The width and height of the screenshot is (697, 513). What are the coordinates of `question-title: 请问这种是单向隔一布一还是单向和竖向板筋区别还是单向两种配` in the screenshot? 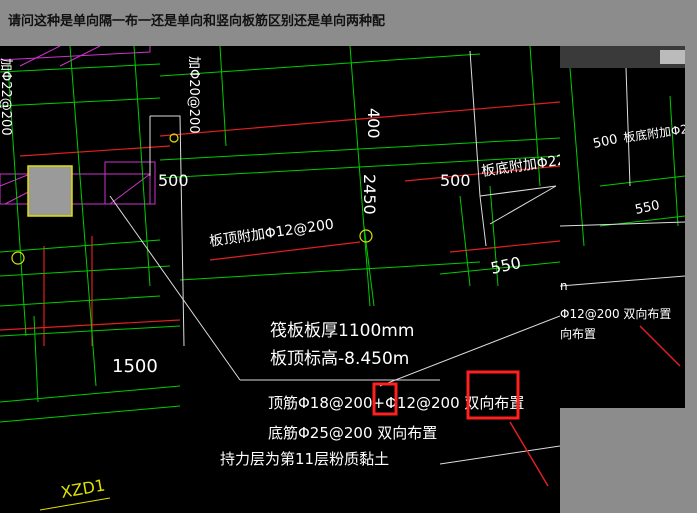 It's located at (197, 21).